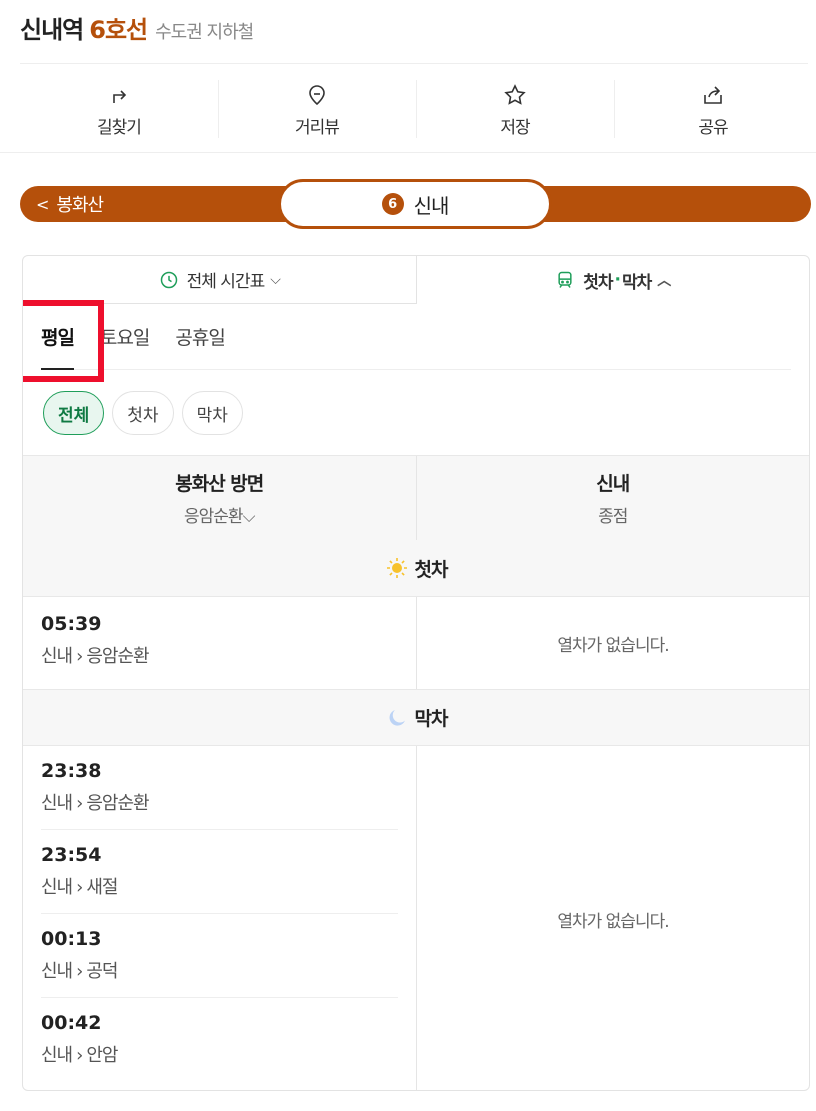  I want to click on street-view-button: 거리뷰, so click(317, 110).